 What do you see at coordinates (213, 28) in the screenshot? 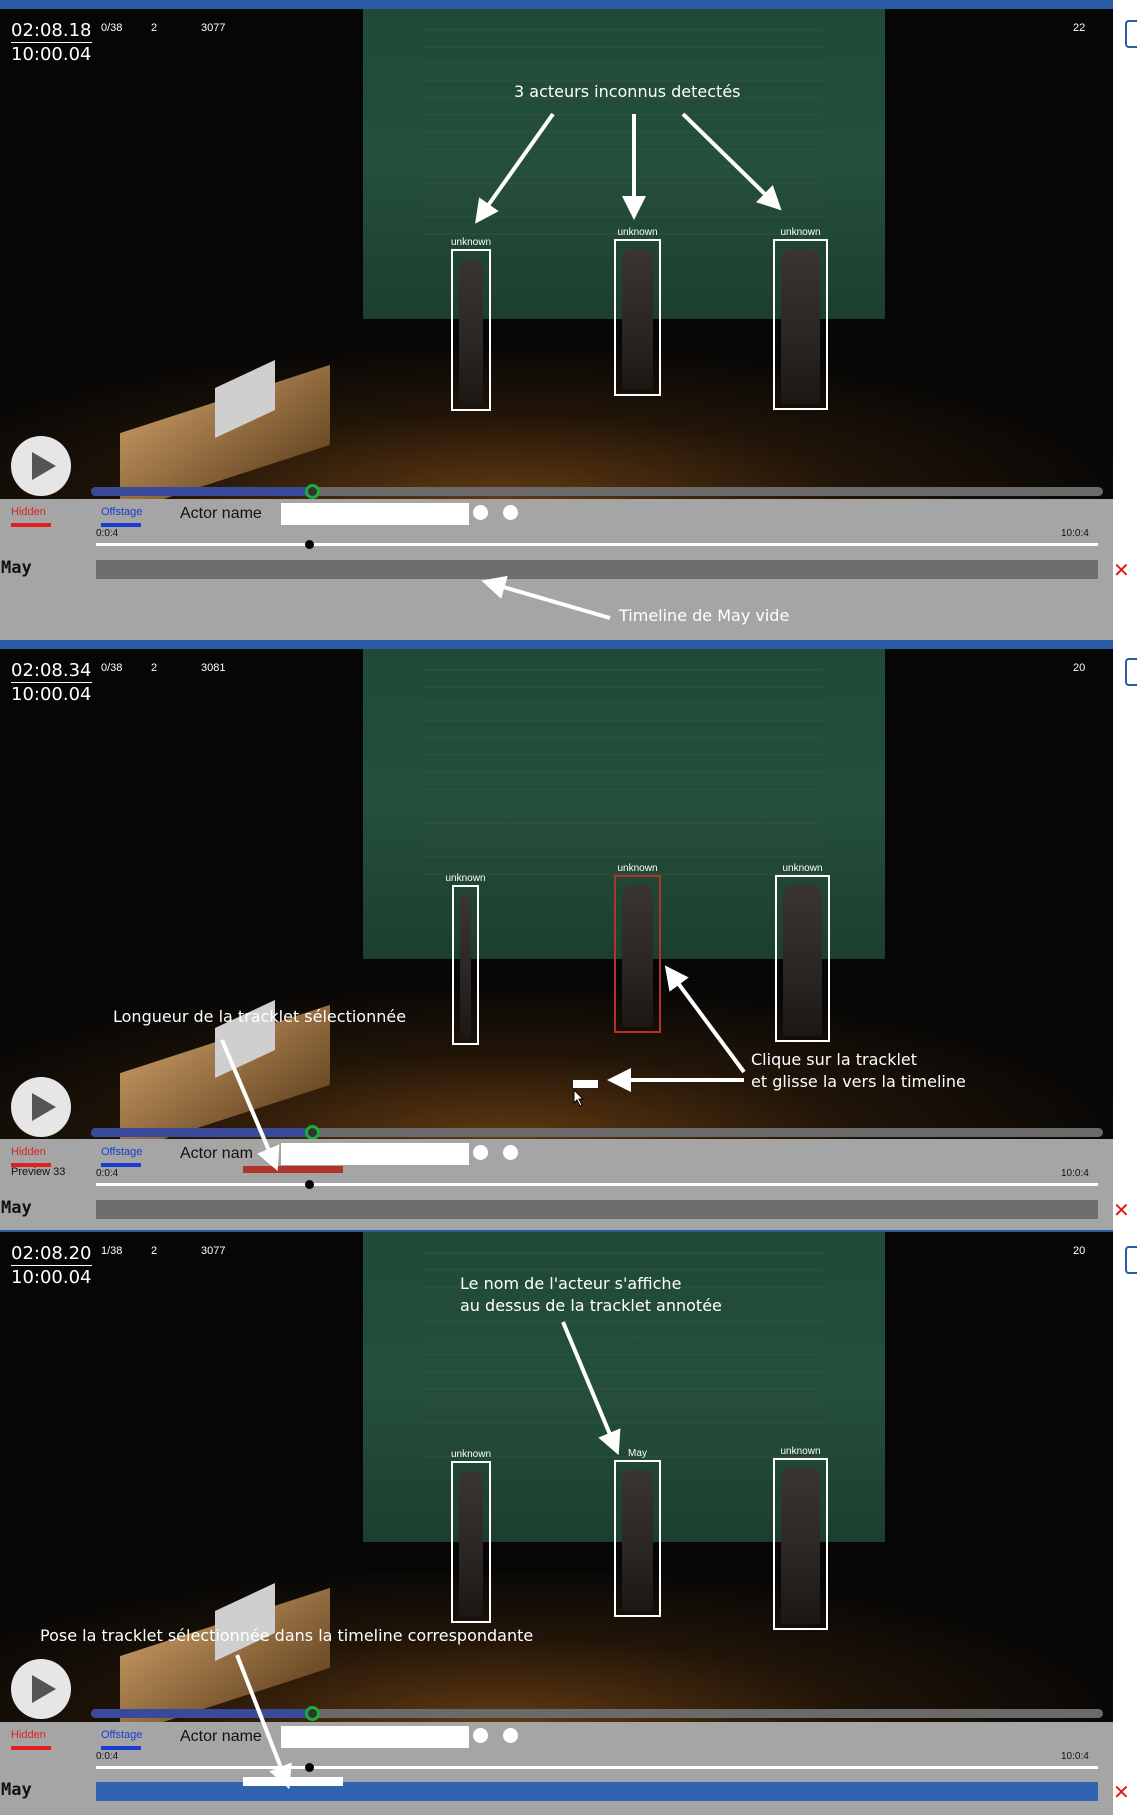
I see `frame-number: 3077` at bounding box center [213, 28].